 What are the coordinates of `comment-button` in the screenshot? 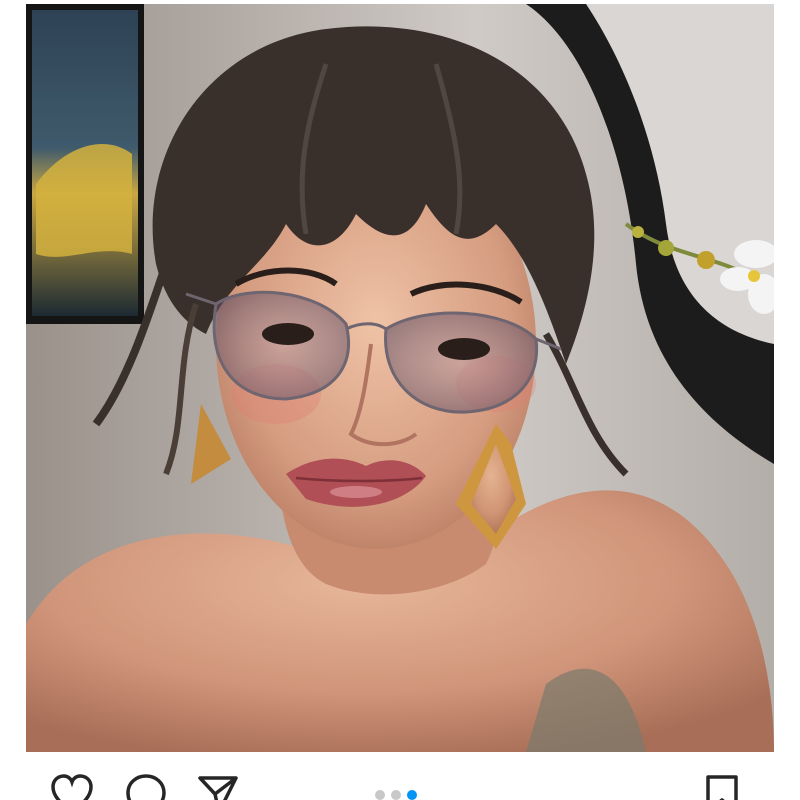 It's located at (146, 787).